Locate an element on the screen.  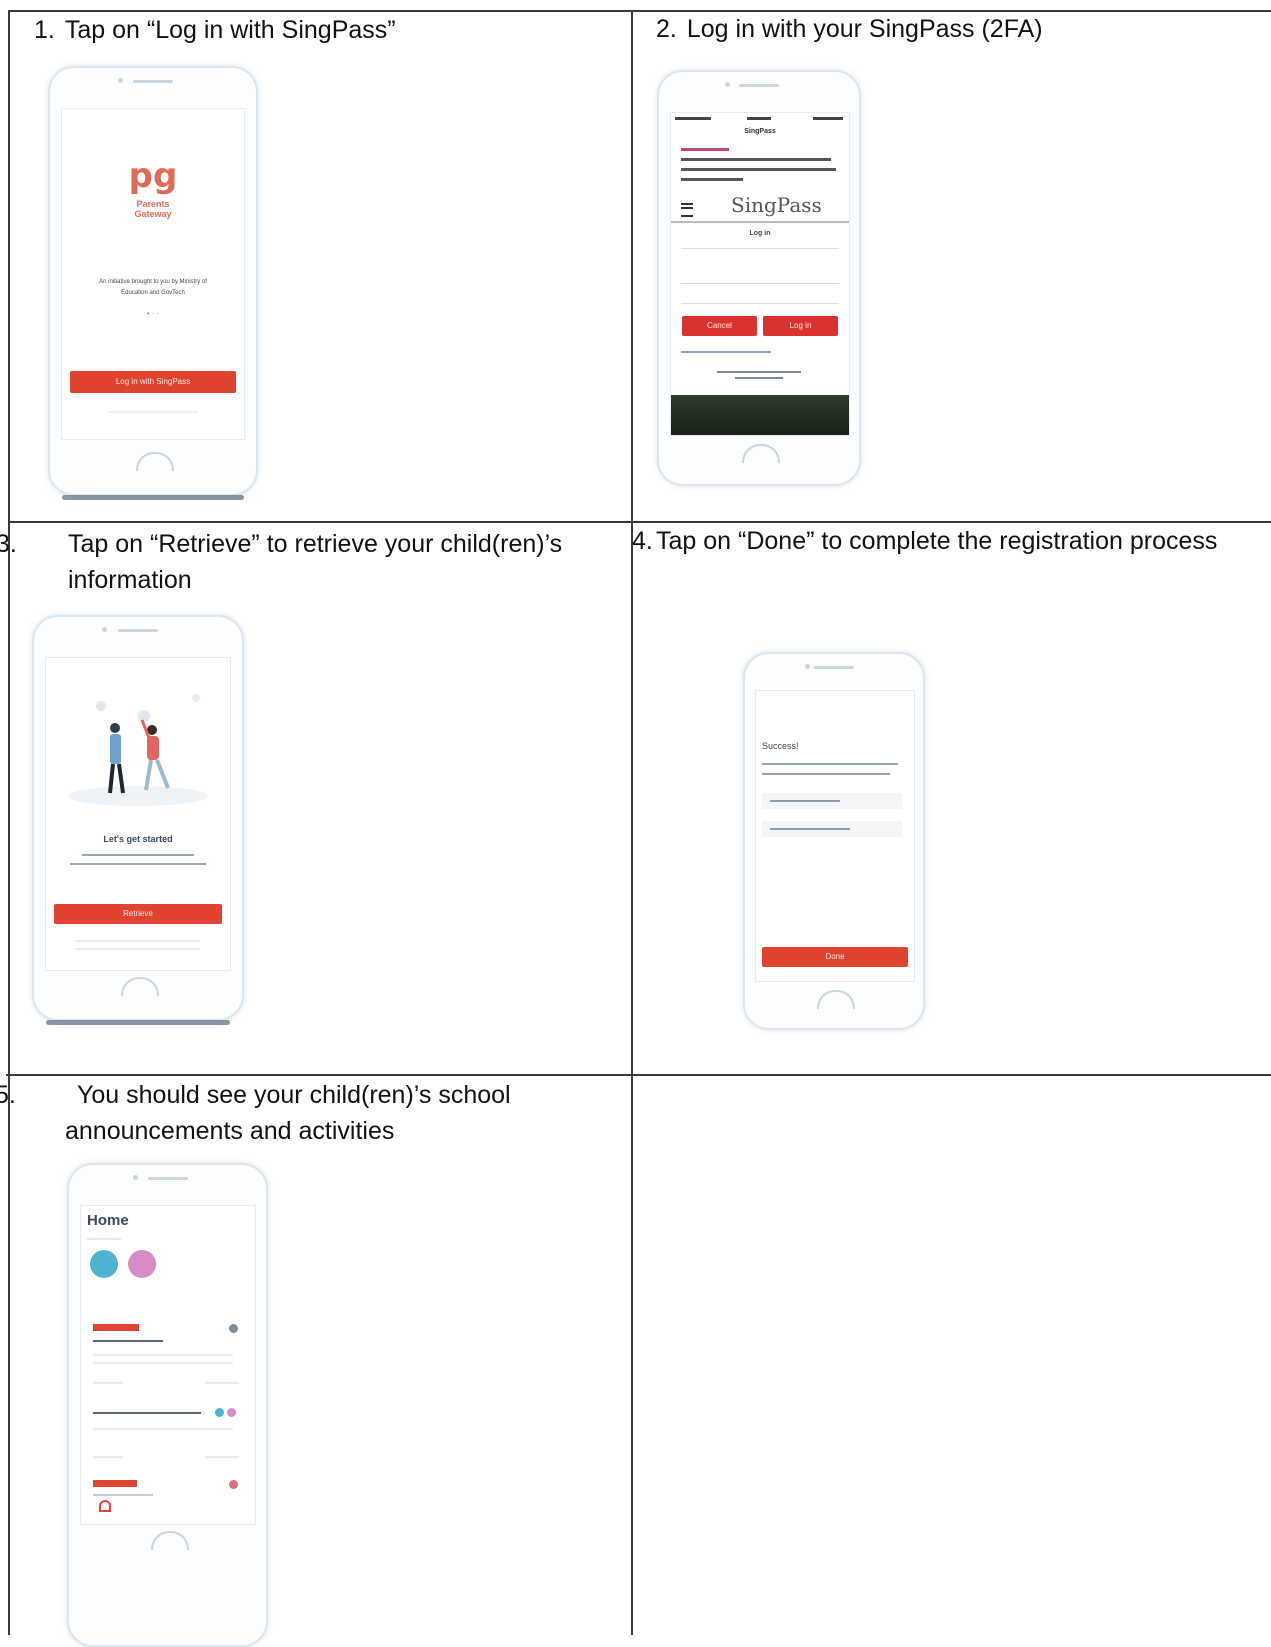
people-waving-illustration is located at coordinates (138, 750).